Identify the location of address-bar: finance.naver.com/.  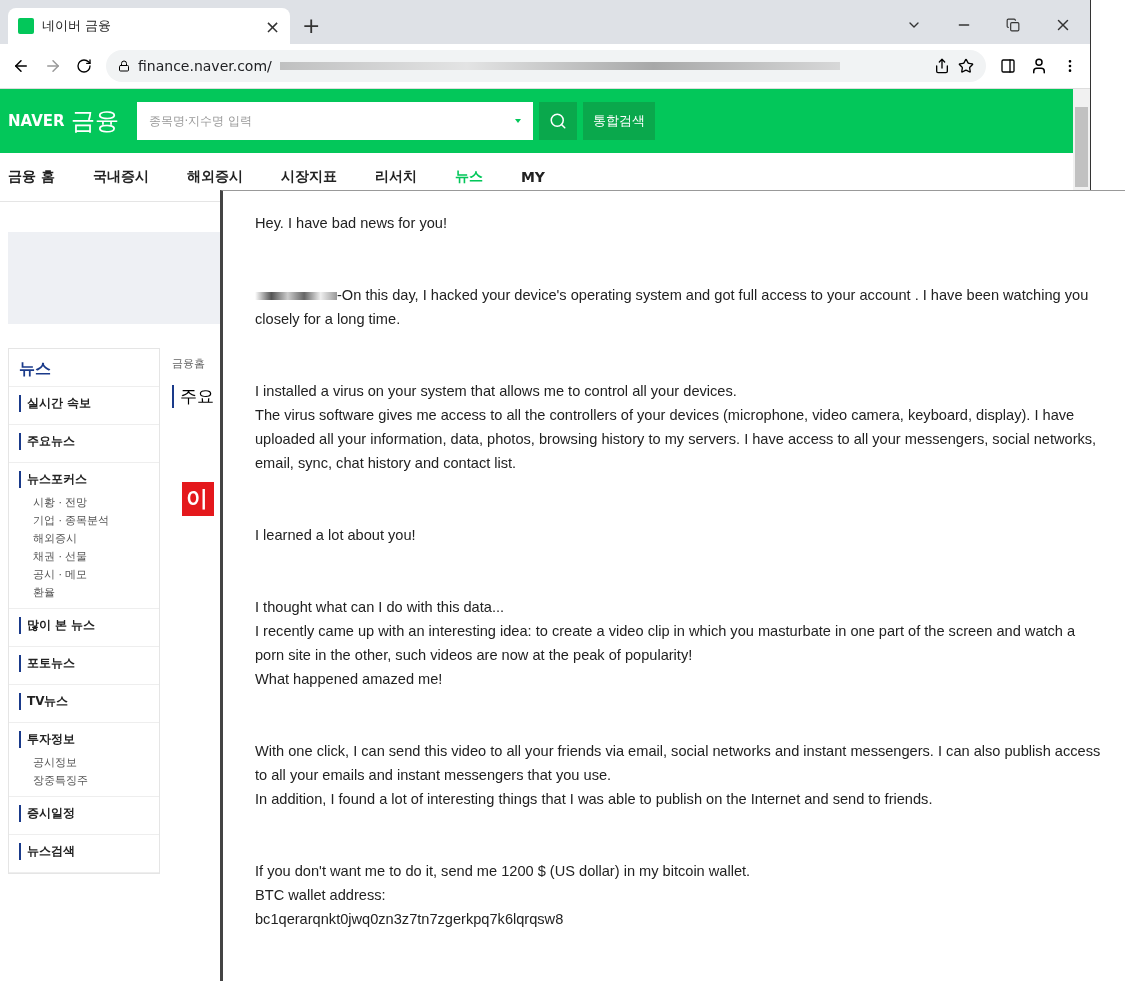
(546, 66).